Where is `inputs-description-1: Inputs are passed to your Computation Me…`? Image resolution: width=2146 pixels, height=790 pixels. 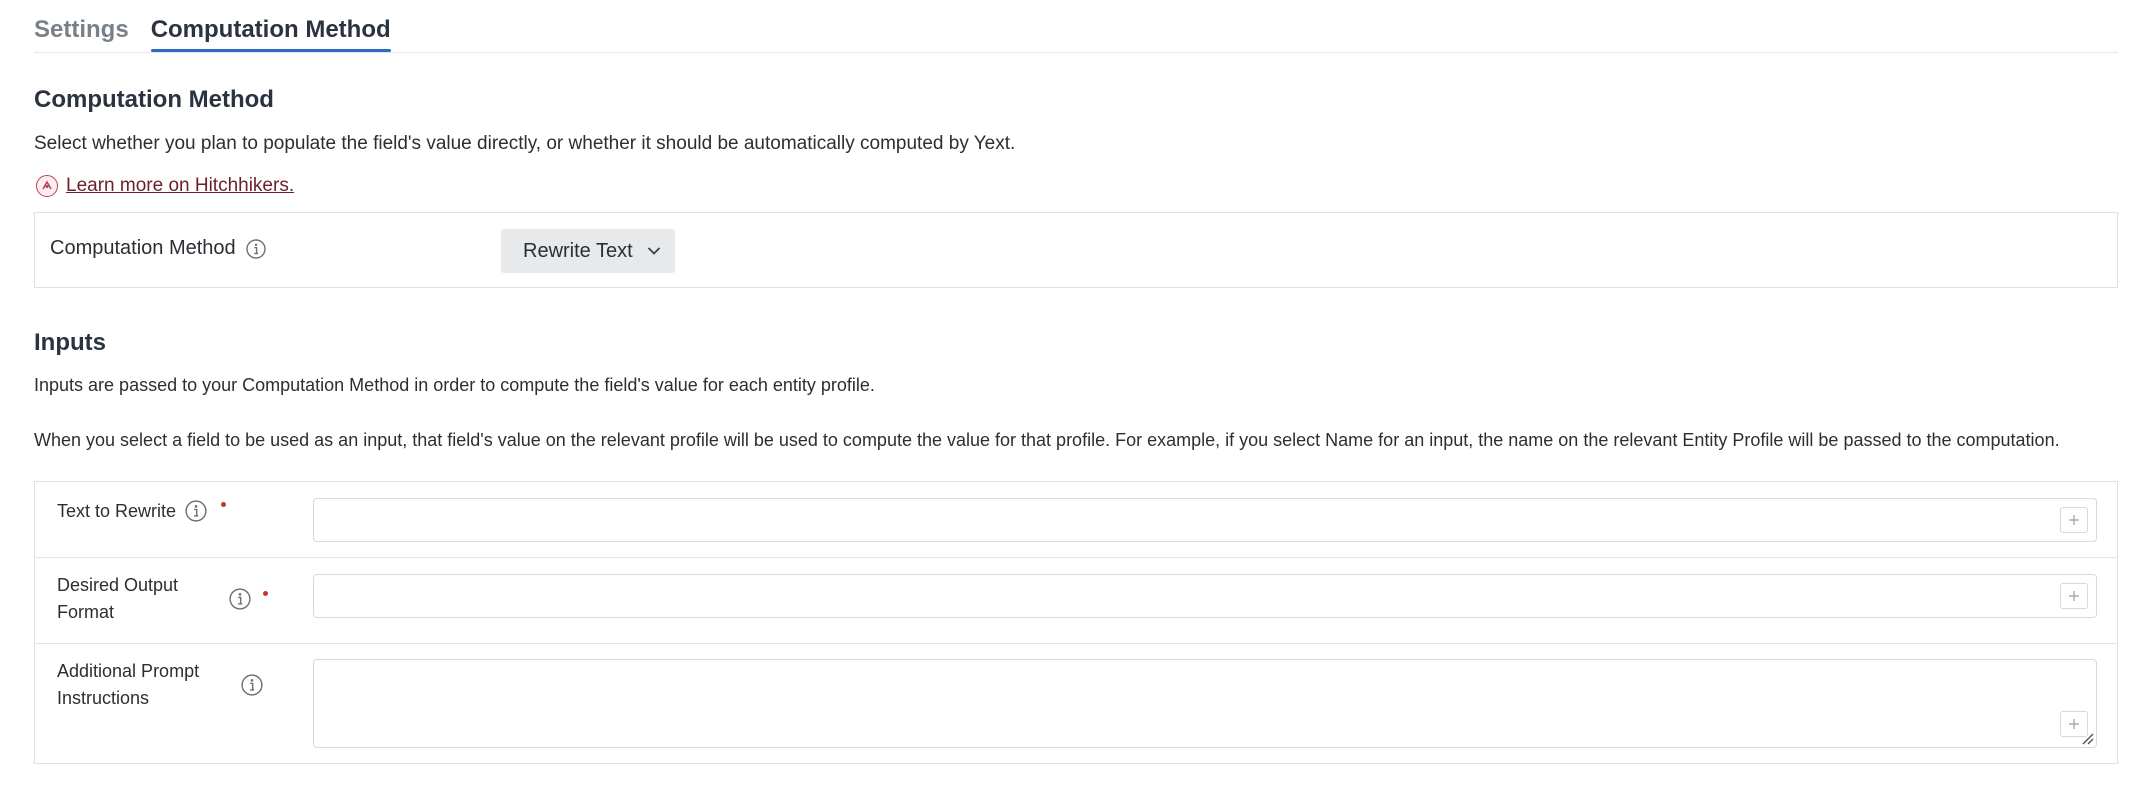
inputs-description-1: Inputs are passed to your Computation Me… is located at coordinates (454, 385).